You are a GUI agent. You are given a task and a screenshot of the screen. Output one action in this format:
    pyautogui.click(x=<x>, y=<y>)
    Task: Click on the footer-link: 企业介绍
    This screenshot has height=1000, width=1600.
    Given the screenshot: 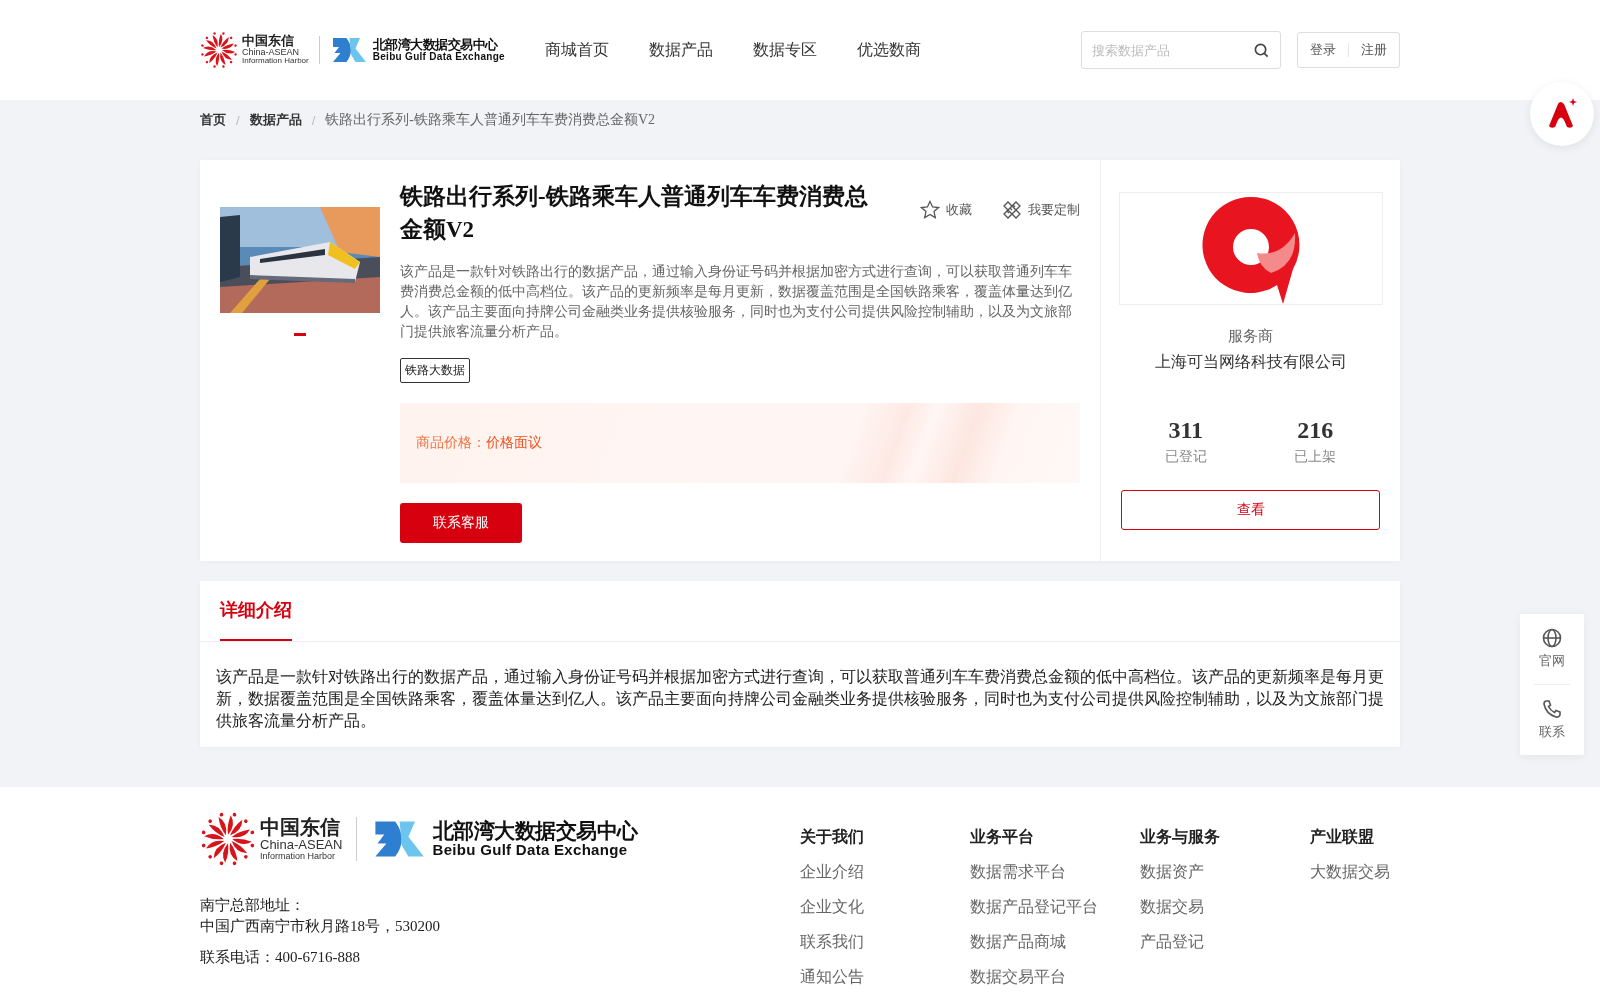 What is the action you would take?
    pyautogui.click(x=885, y=872)
    